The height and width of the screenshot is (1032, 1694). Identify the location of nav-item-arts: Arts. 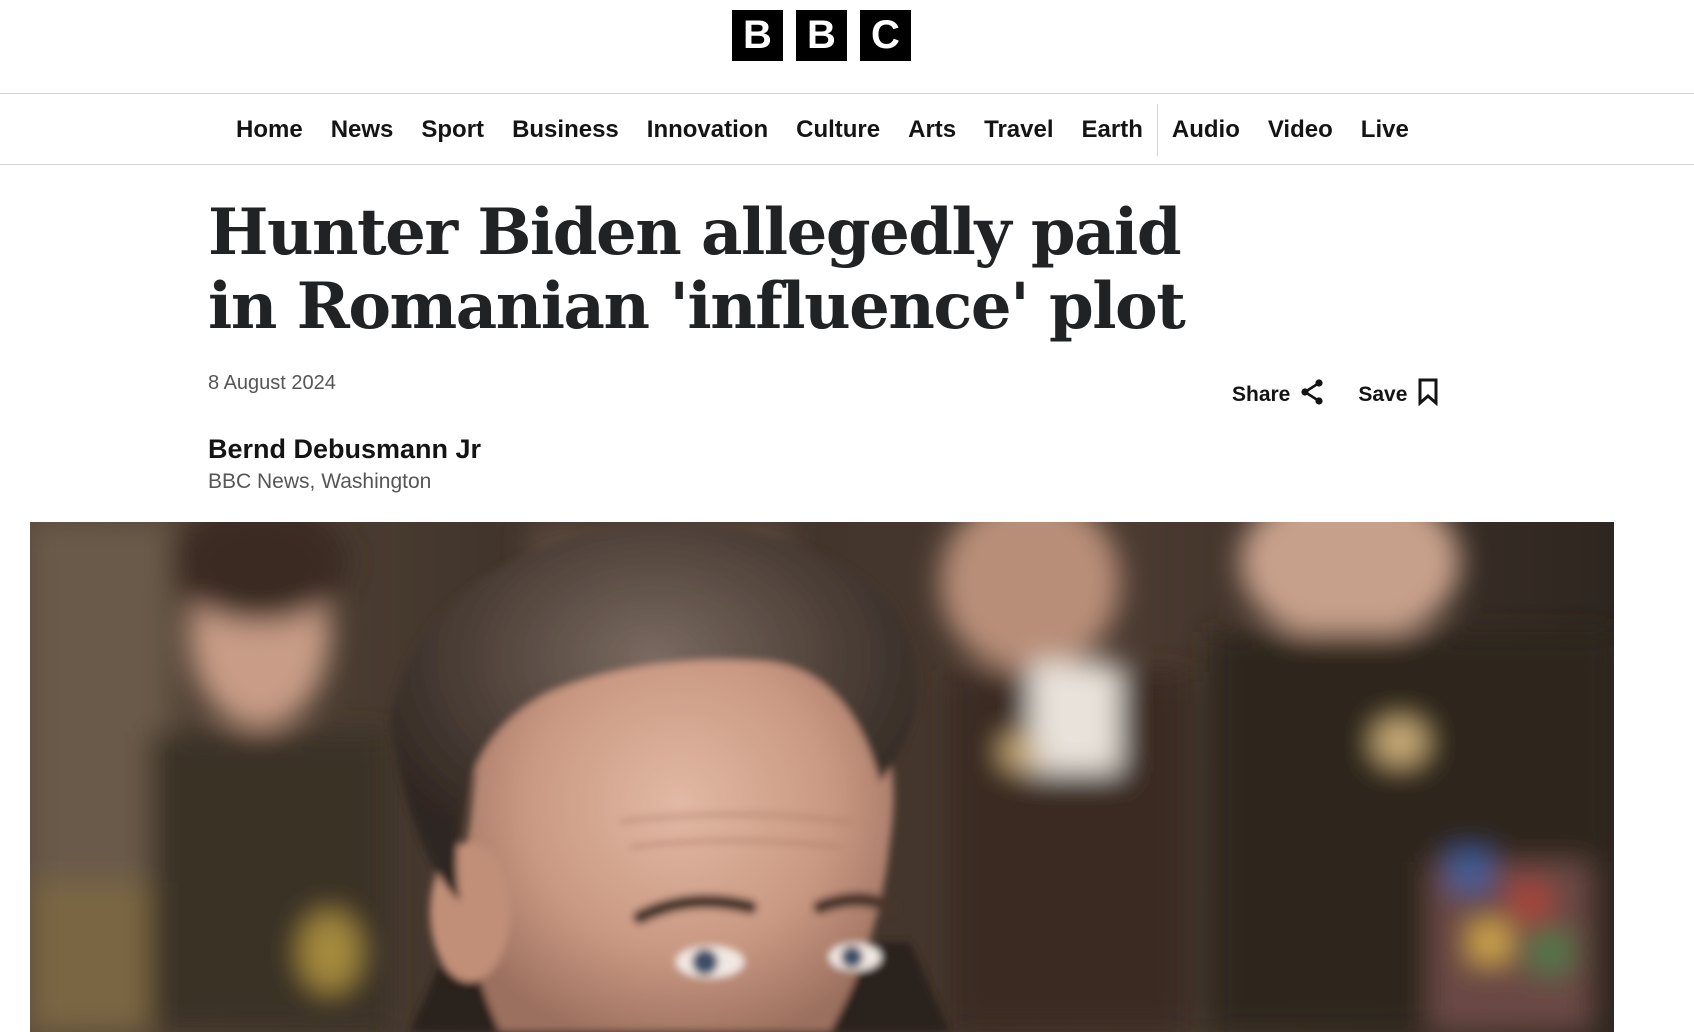
(932, 130).